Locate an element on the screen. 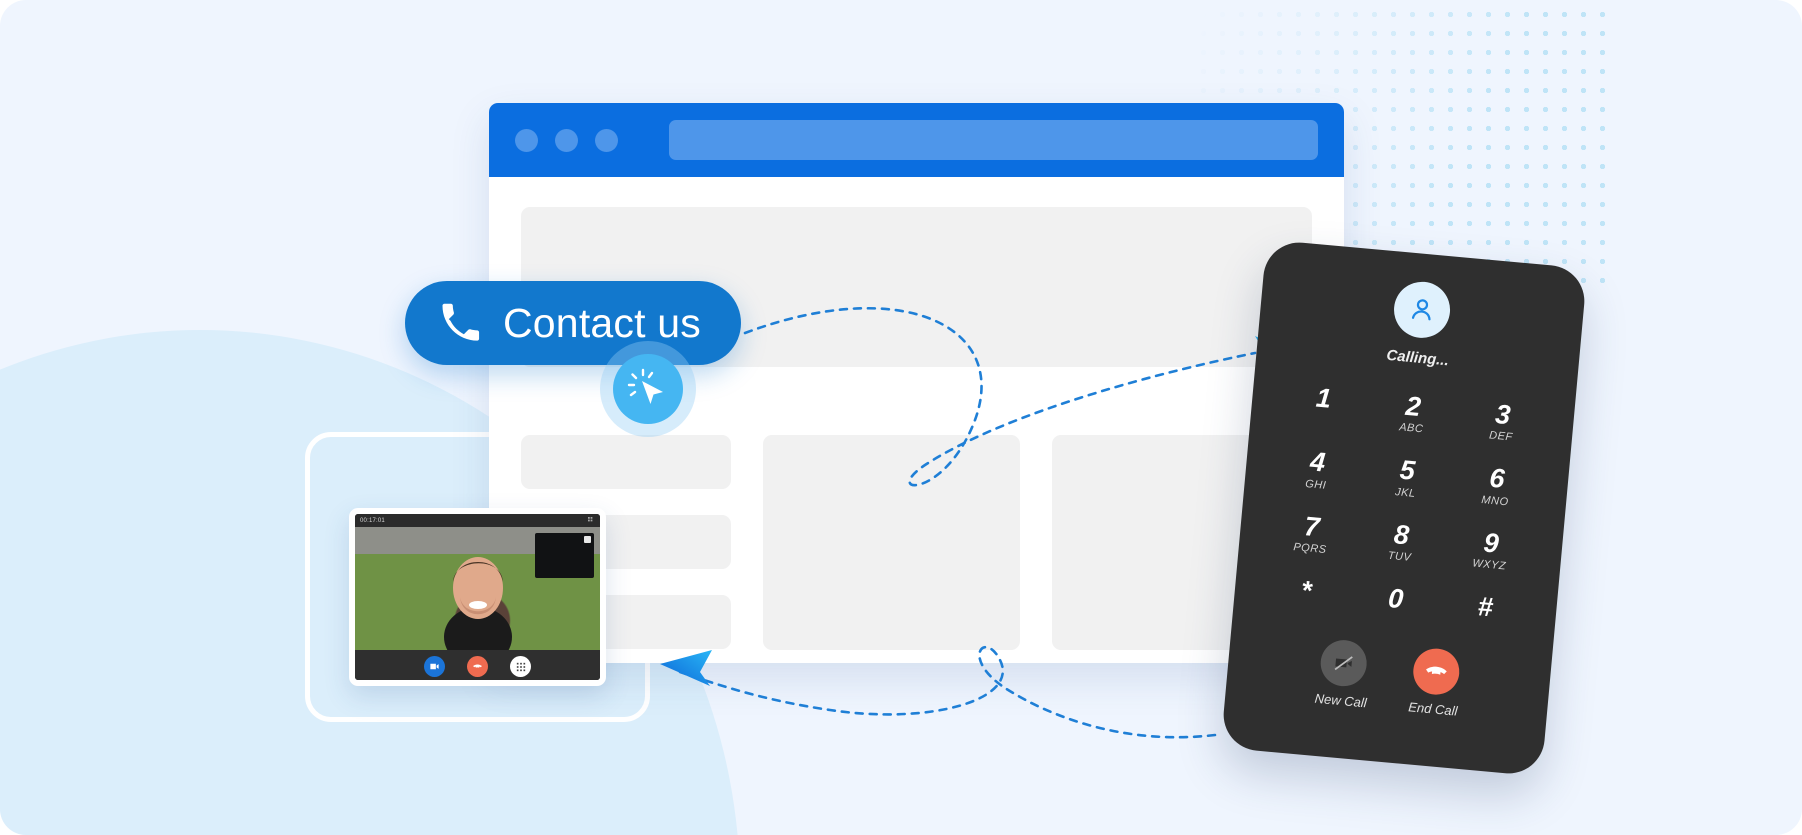 This screenshot has height=835, width=1802. keypad-key-1: 1 is located at coordinates (1322, 405).